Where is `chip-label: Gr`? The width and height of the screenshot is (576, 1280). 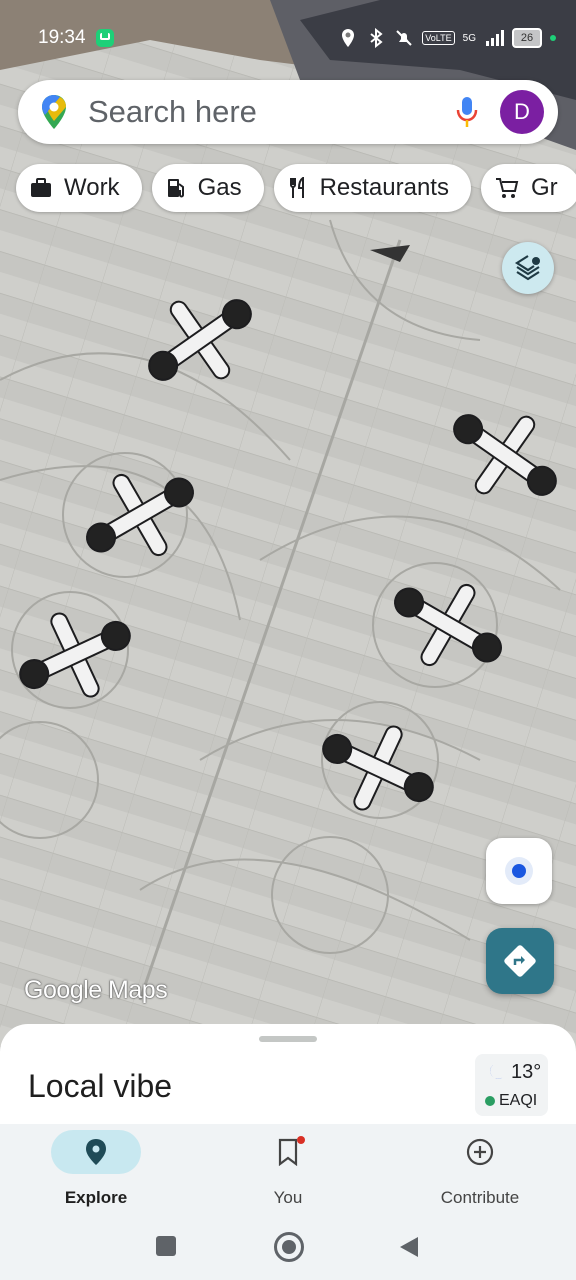
chip-label: Gr is located at coordinates (544, 187).